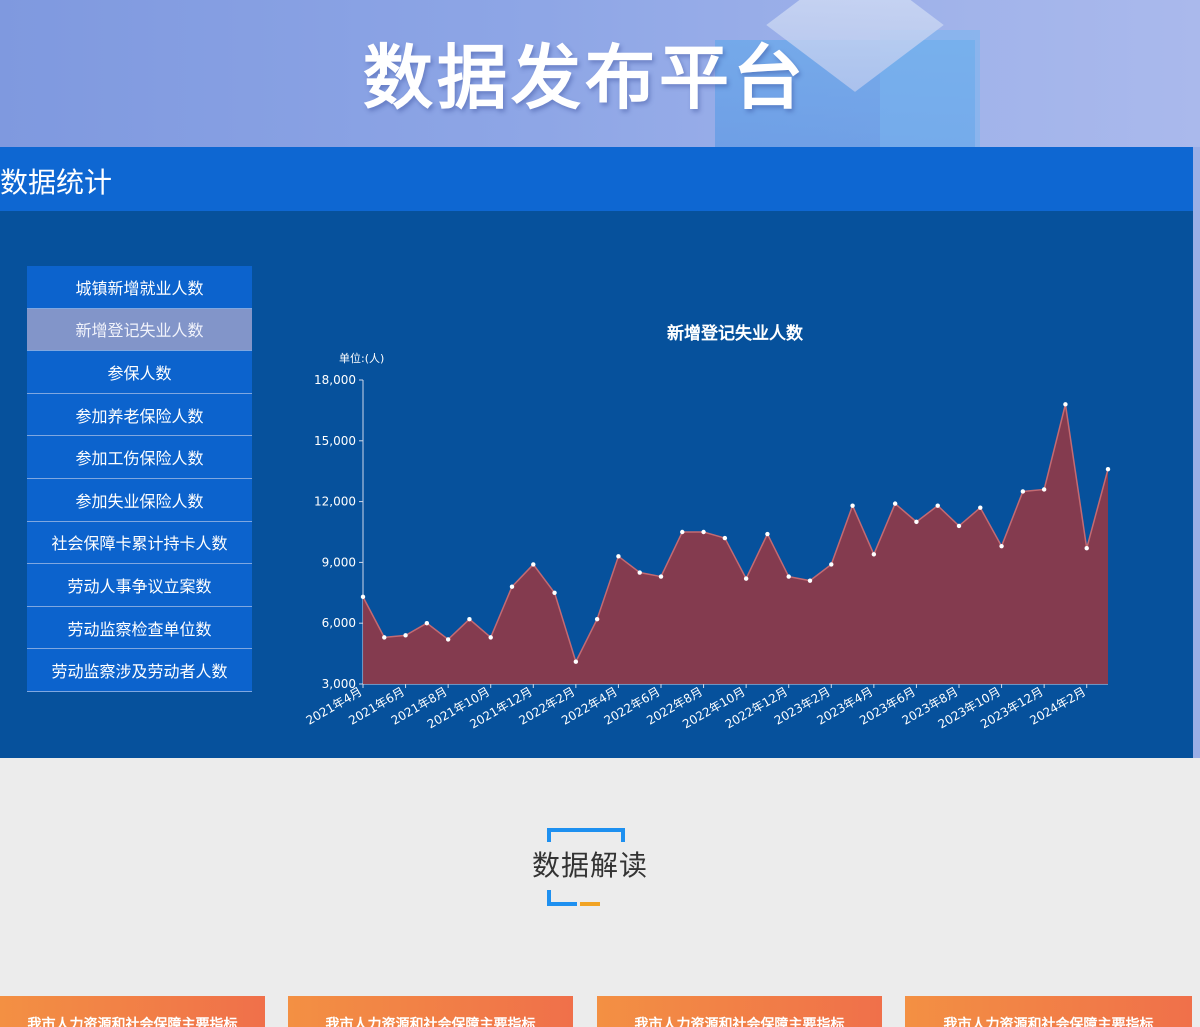 The height and width of the screenshot is (1027, 1200). I want to click on menu-item-inspection-units: 劳动监察检查单位数, so click(139, 628).